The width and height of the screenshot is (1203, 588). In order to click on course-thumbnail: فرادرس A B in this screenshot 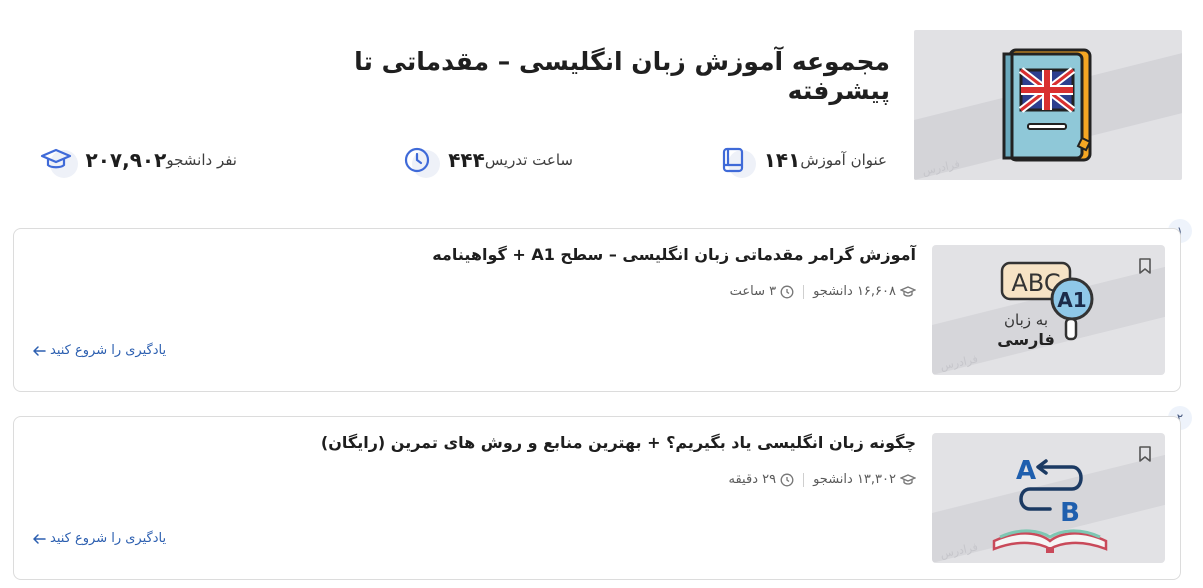, I will do `click(1048, 498)`.